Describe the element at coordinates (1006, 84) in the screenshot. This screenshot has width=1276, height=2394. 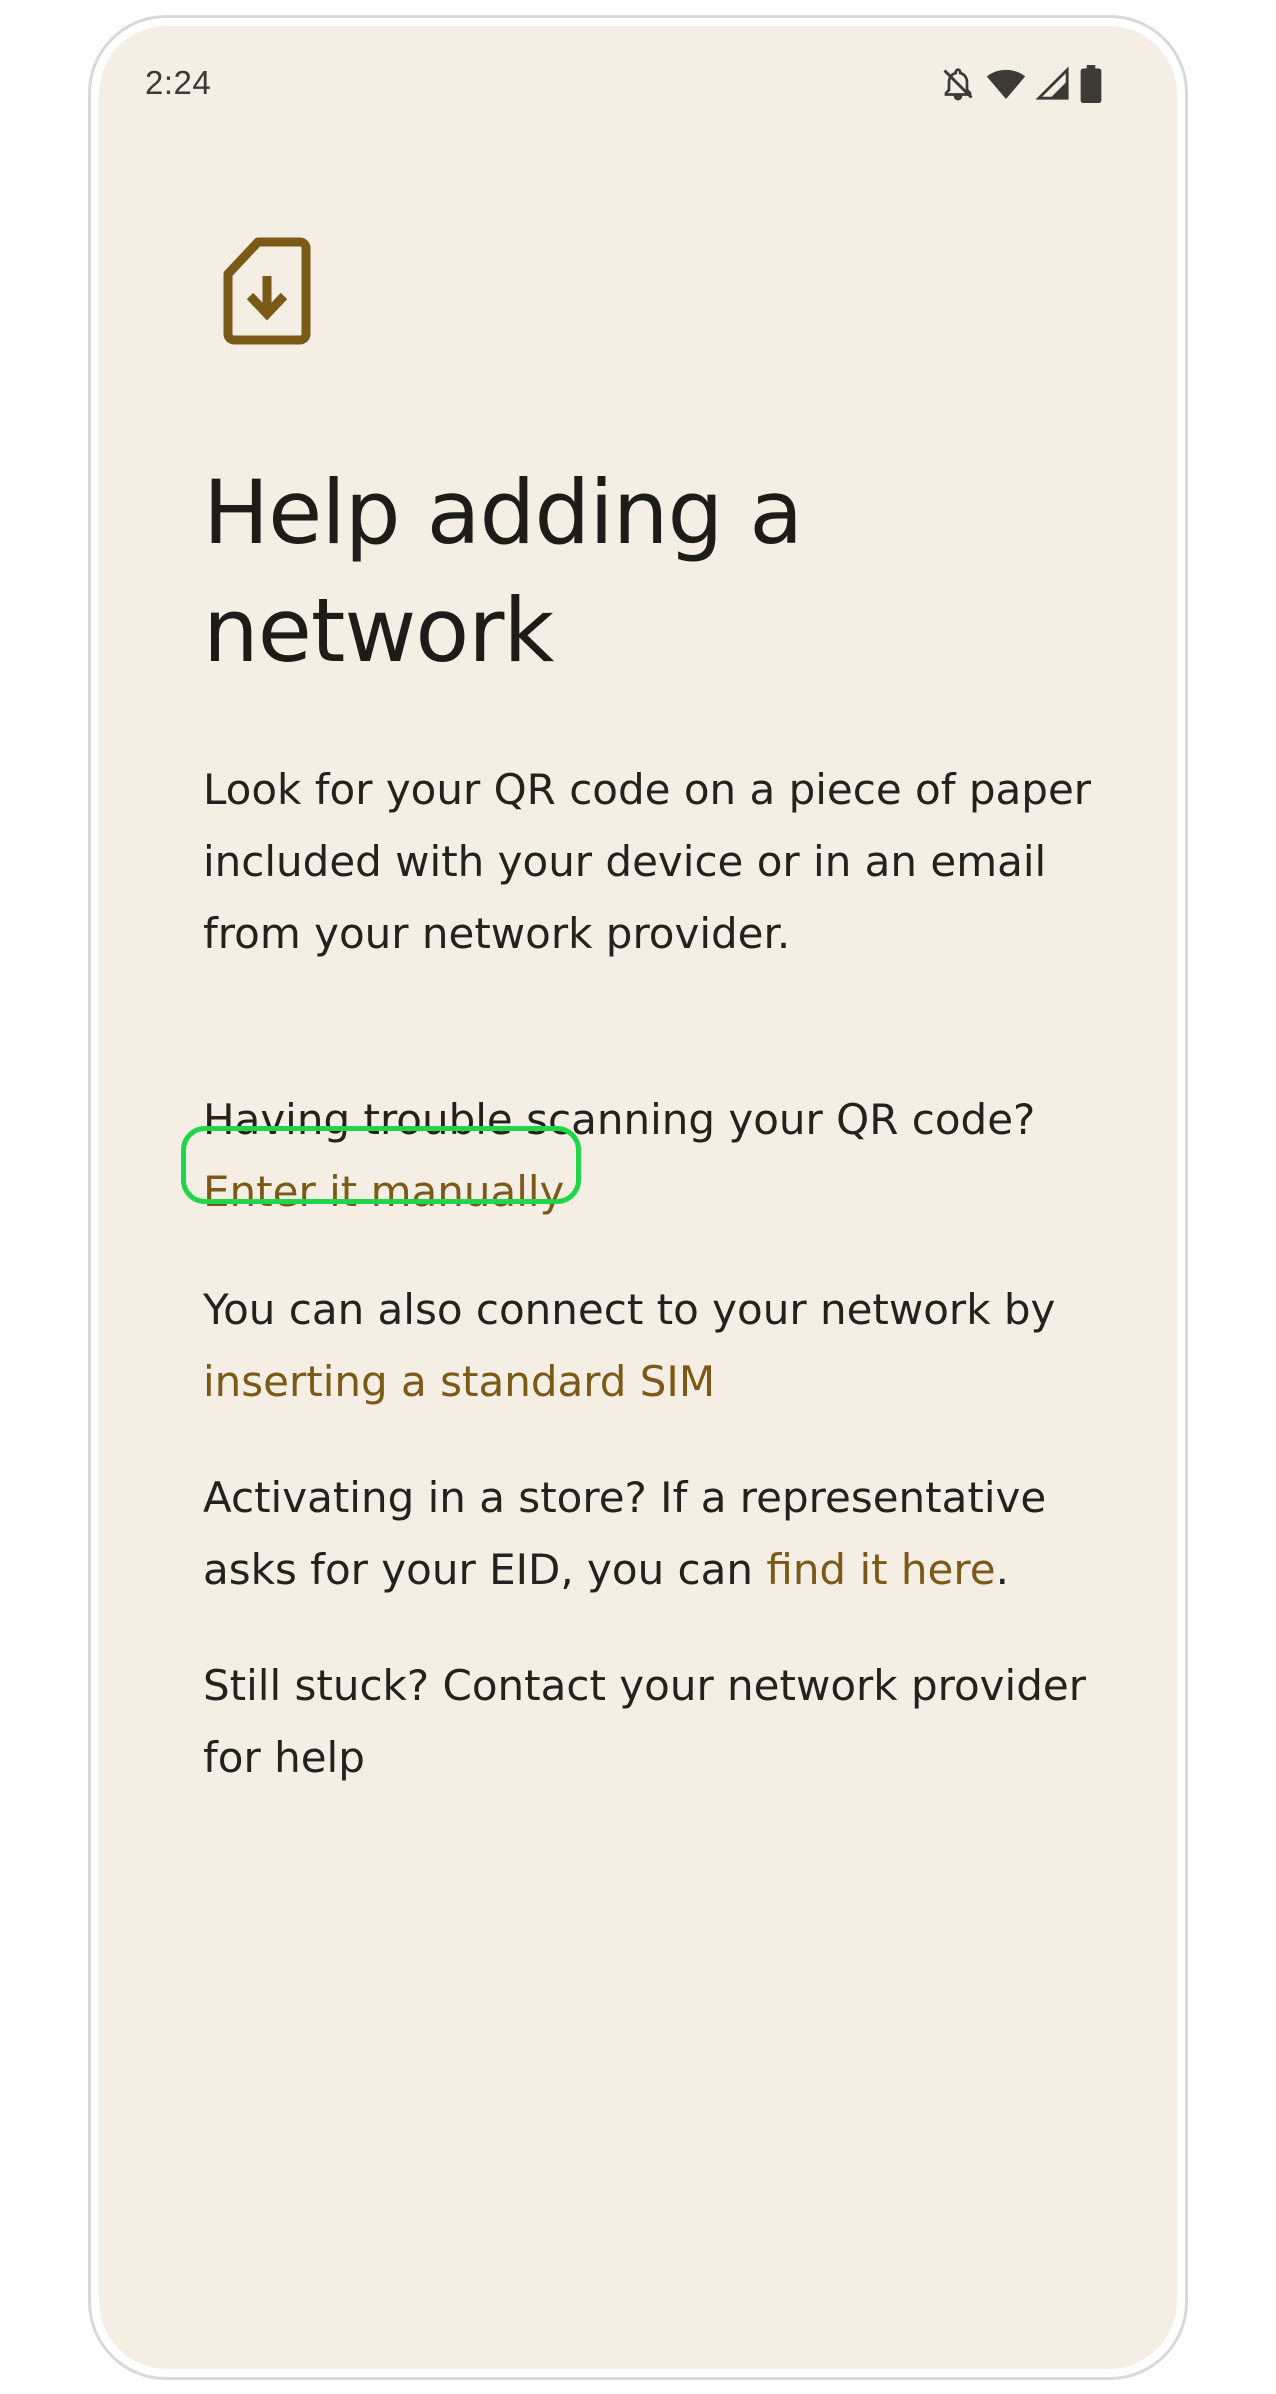
I see `wifi-icon` at that location.